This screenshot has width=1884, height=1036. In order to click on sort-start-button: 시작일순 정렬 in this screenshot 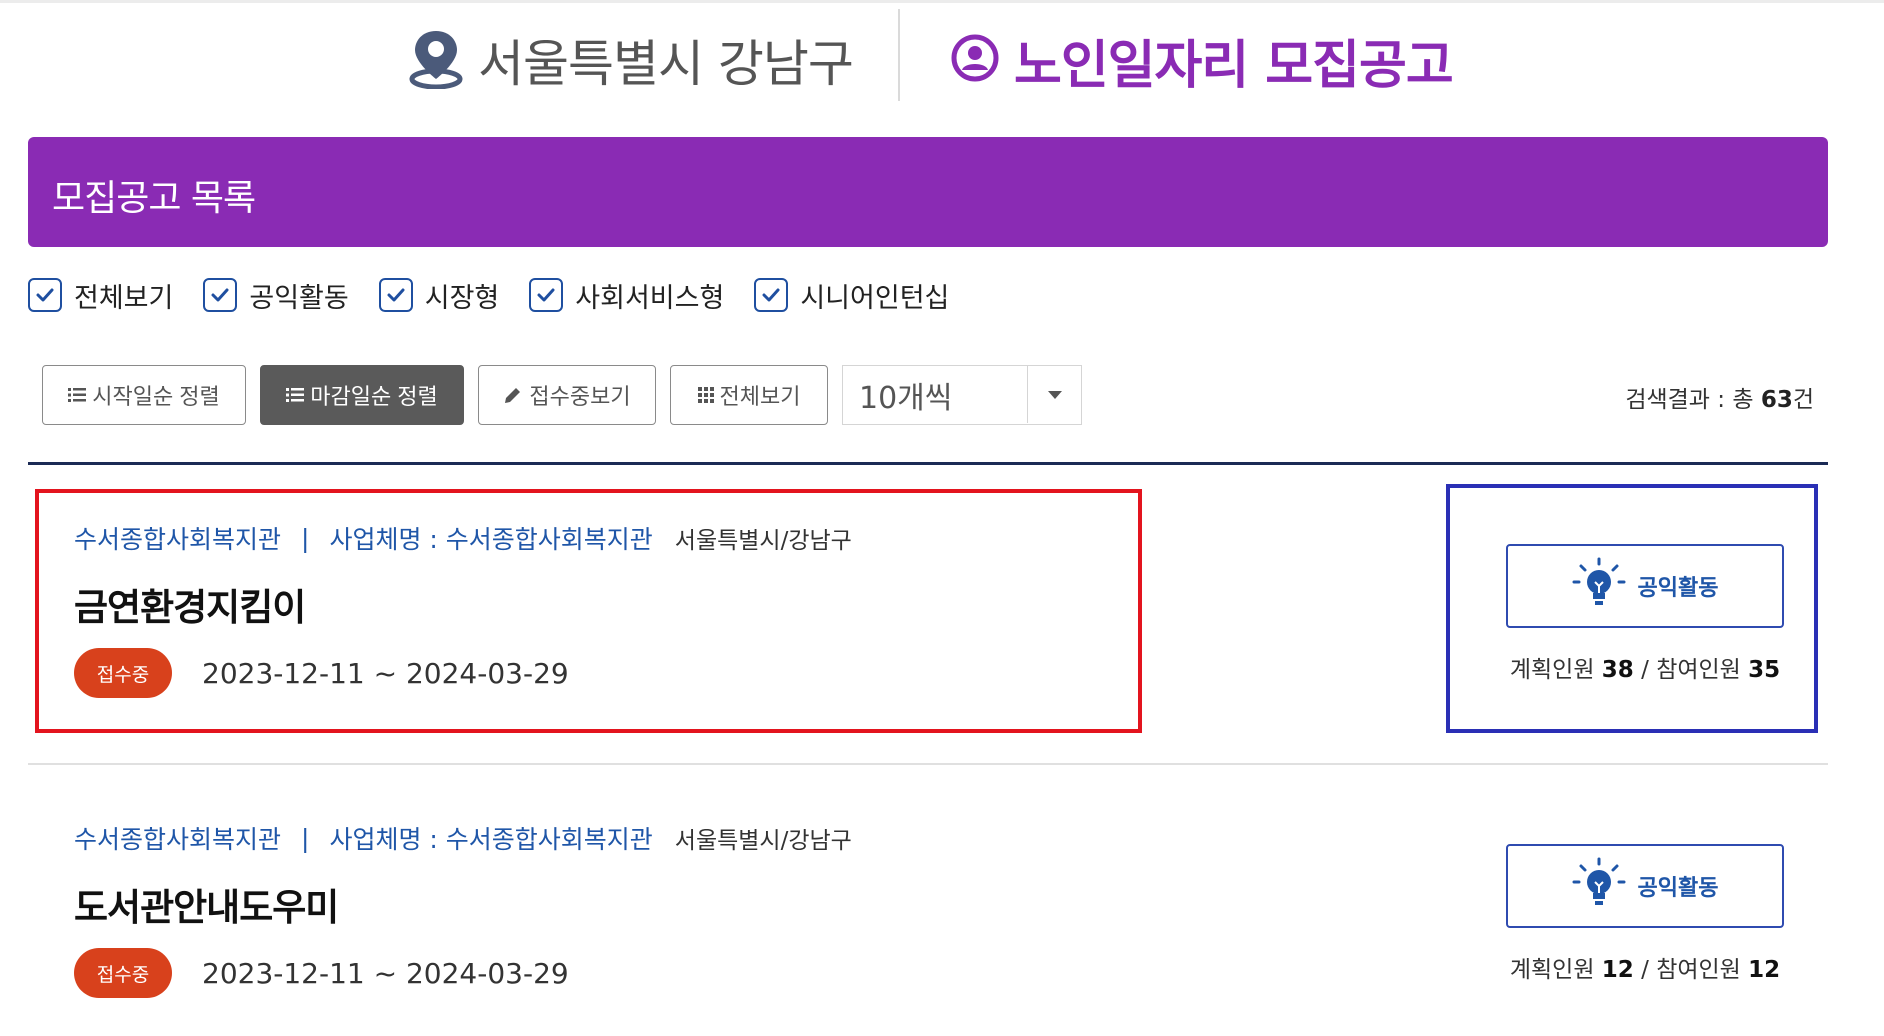, I will do `click(144, 395)`.